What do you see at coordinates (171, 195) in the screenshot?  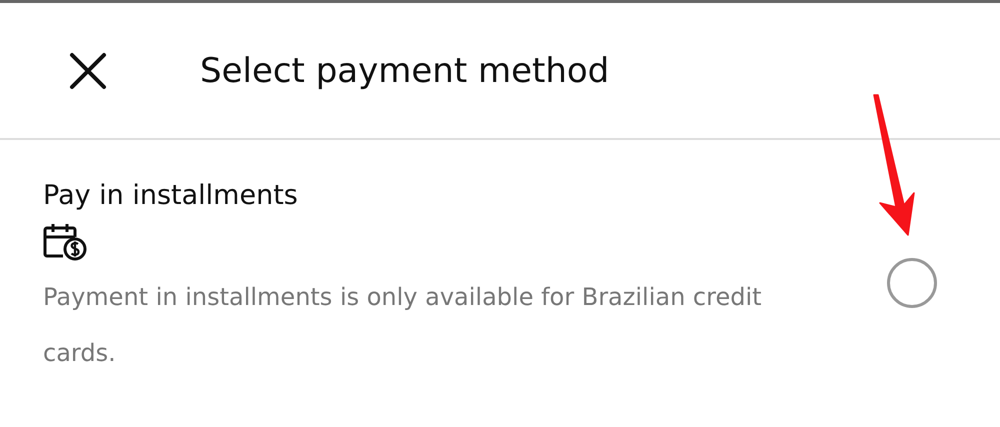 I see `option-title: Pay in installments` at bounding box center [171, 195].